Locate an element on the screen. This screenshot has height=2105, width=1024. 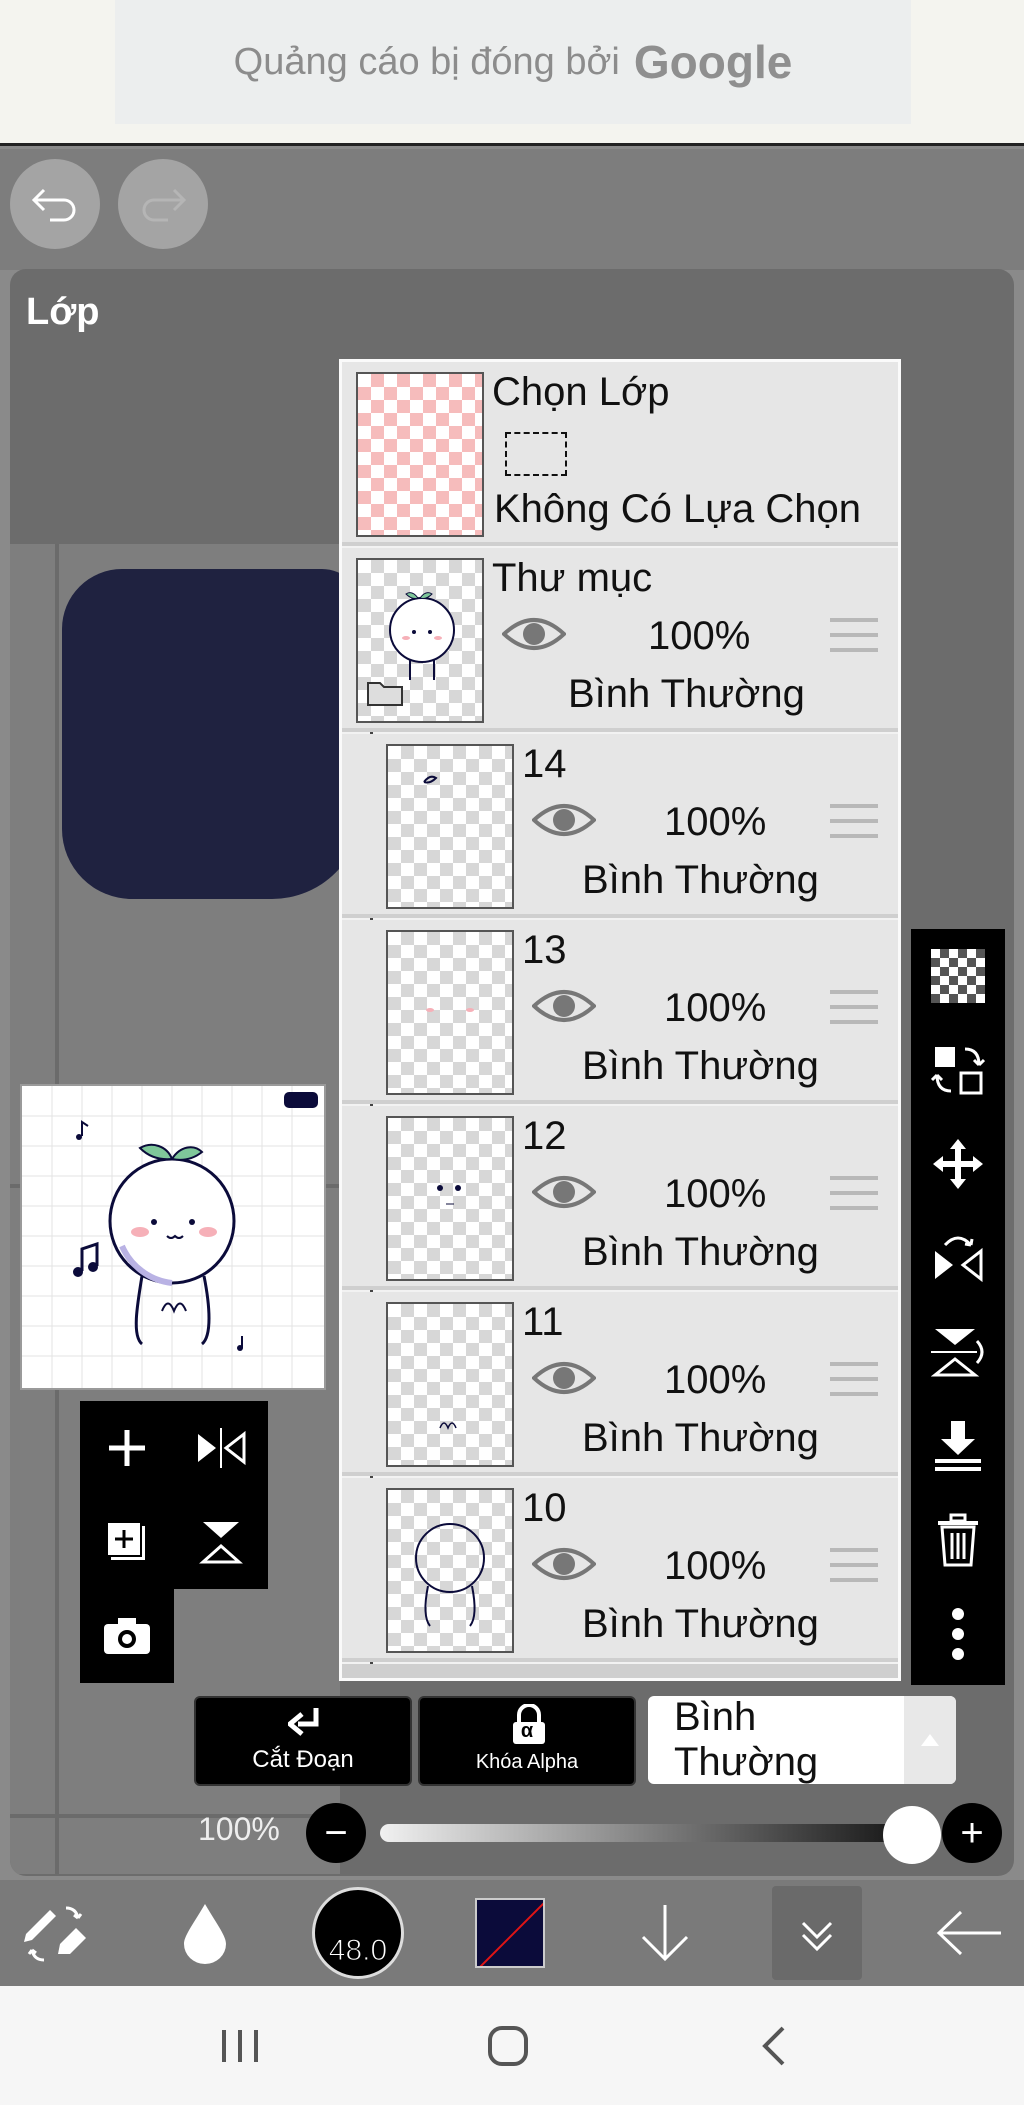
alpha-lock-button: α Khóa Alpha is located at coordinates (527, 1741).